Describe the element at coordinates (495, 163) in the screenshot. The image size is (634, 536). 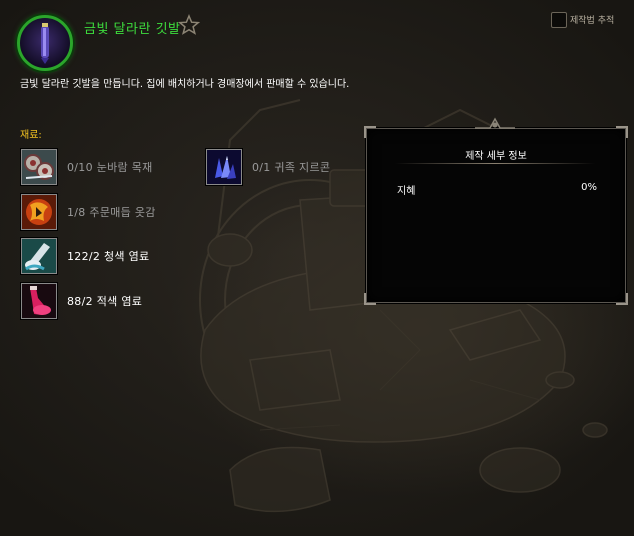
I see `details-divider` at that location.